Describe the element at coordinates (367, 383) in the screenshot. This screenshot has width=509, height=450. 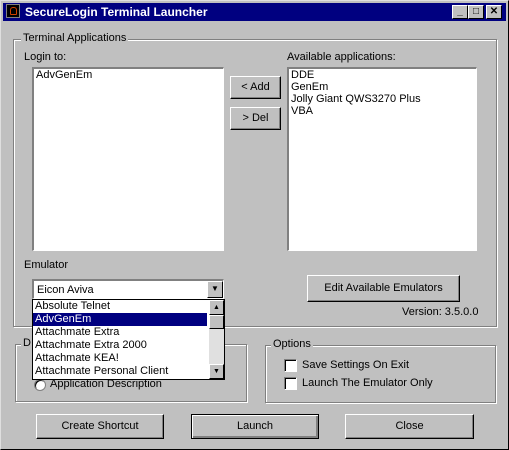
I see `launch-emulator-only-label: Launch The Emulator Only` at that location.